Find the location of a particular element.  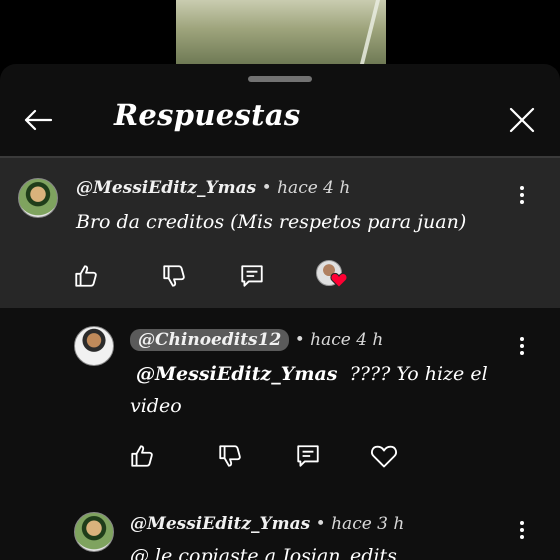

comment-text: @MessiEditz_Ymas ???? Yo hize el video is located at coordinates (320, 390).